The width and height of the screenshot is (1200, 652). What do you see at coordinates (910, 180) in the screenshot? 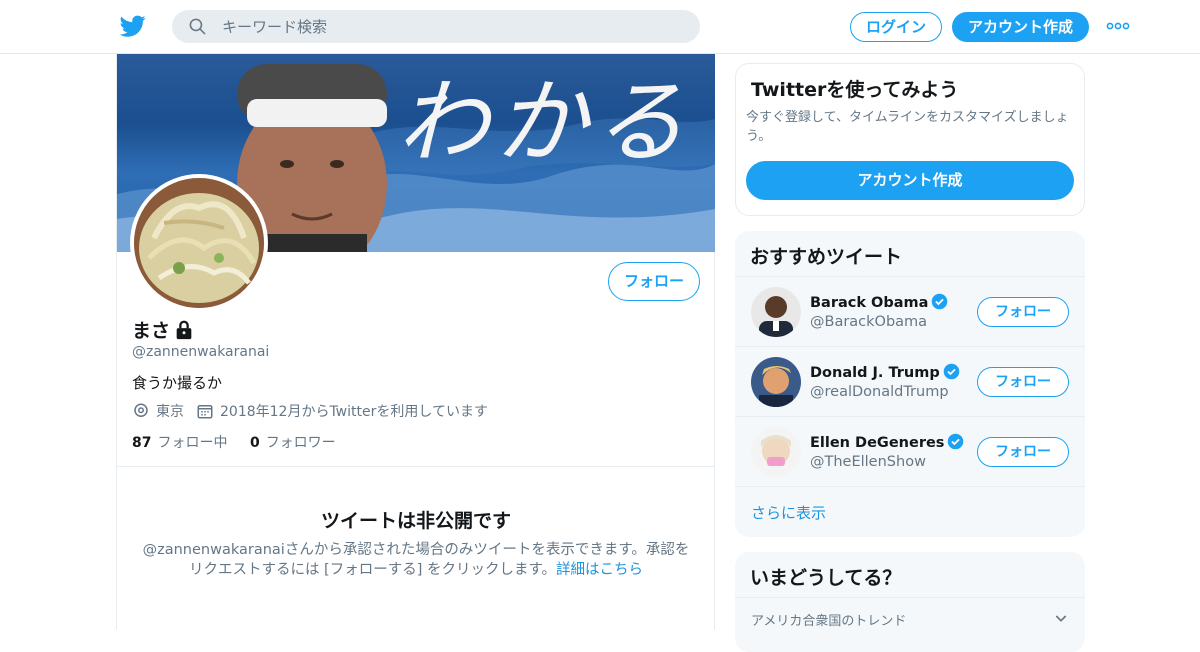
I see `signup-card-button: アカウント作成` at bounding box center [910, 180].